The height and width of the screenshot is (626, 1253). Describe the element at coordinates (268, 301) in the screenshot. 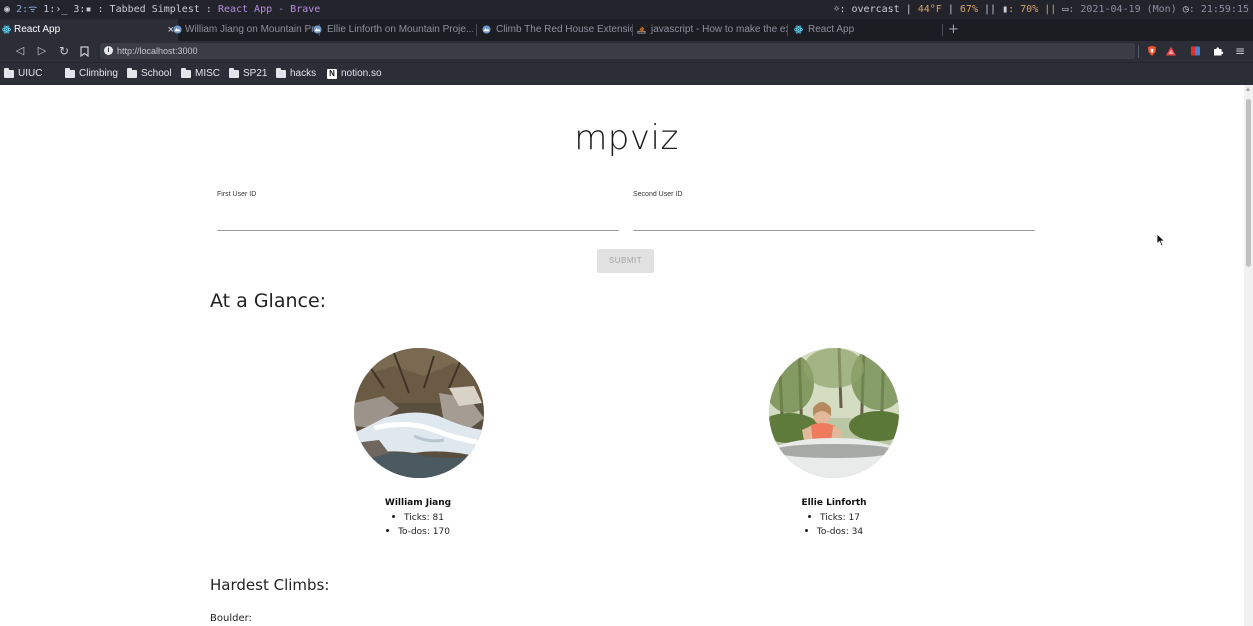

I see `at-a-glance-heading: At a Glance:` at that location.